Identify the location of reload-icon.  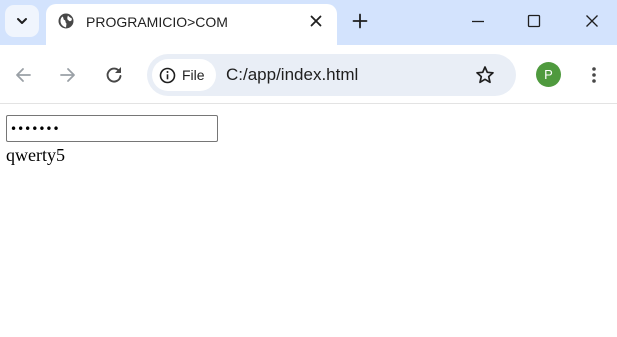
(114, 75).